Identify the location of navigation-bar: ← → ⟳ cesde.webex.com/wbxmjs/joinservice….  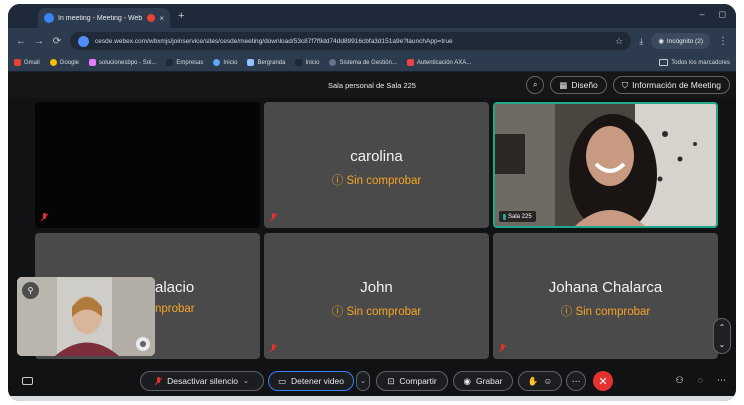
(372, 41).